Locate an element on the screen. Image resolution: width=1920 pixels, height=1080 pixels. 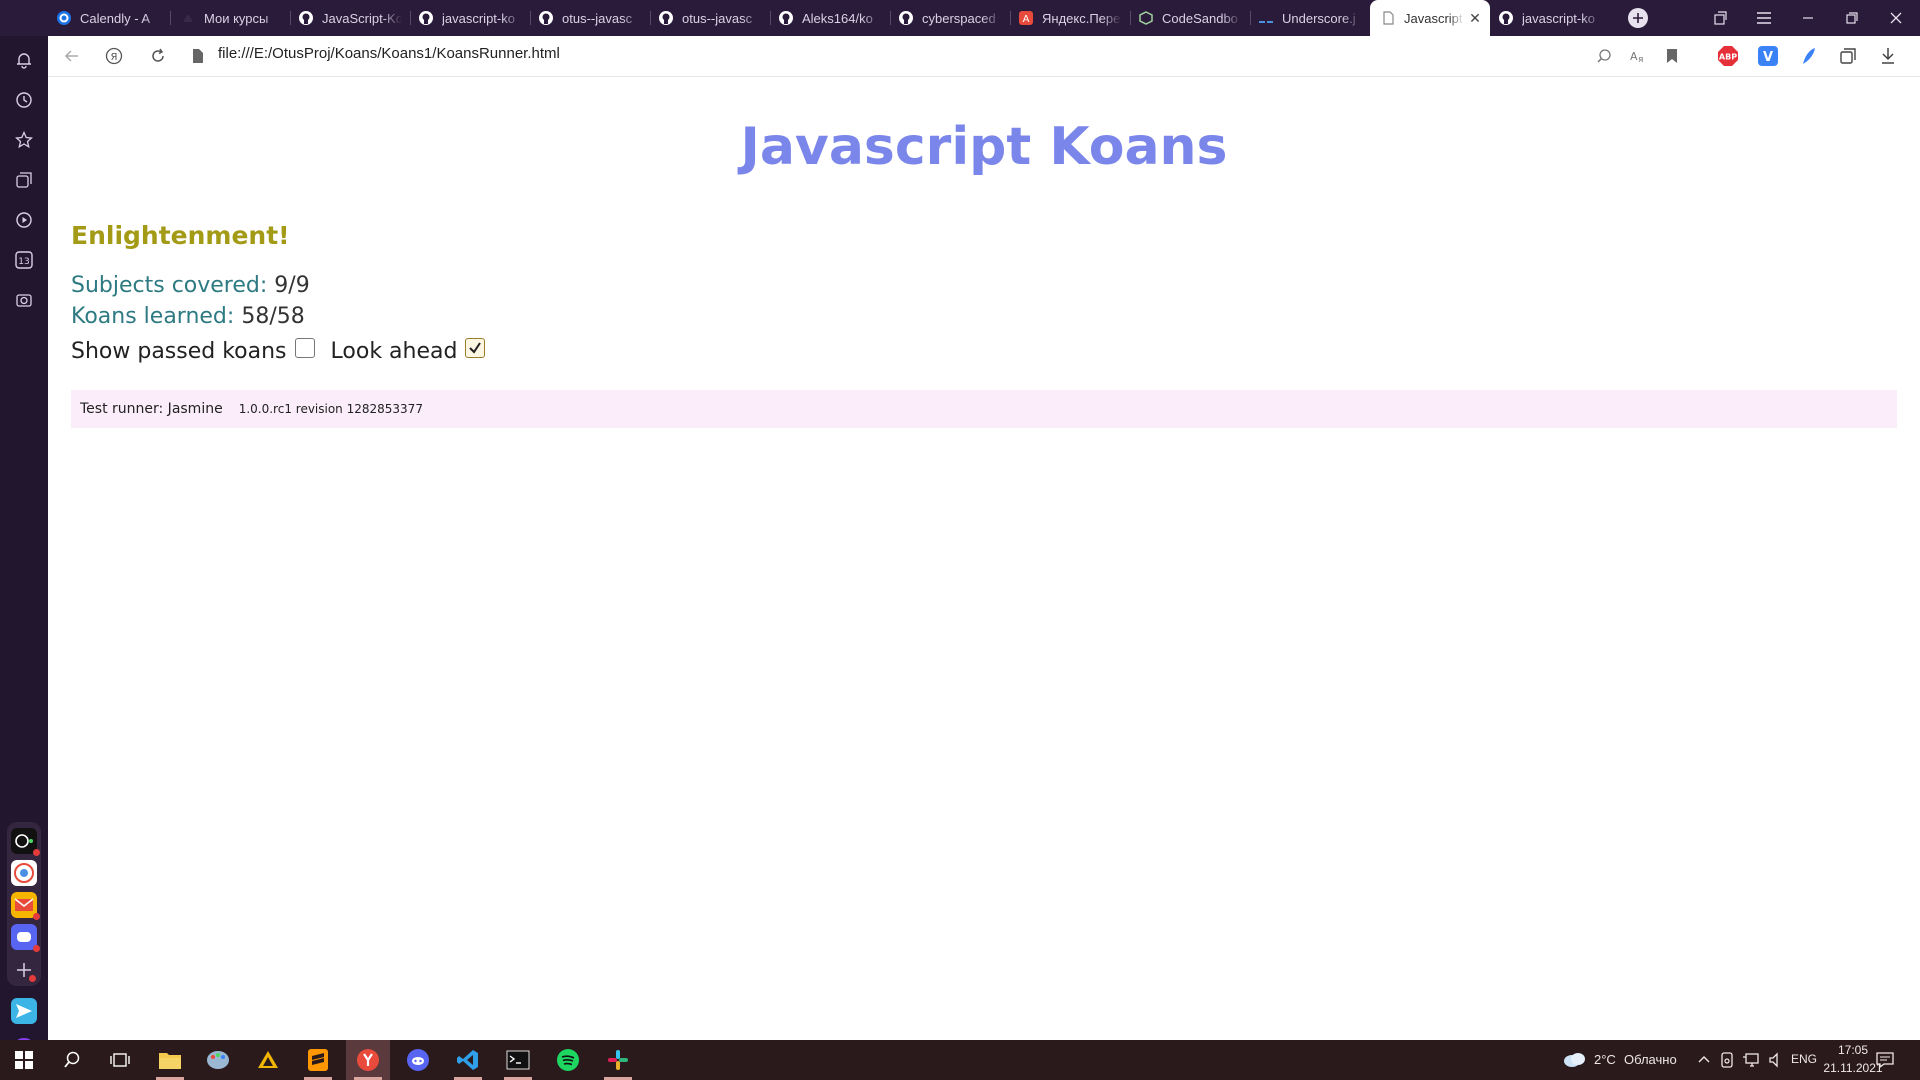
search-on-page-button is located at coordinates (1604, 56).